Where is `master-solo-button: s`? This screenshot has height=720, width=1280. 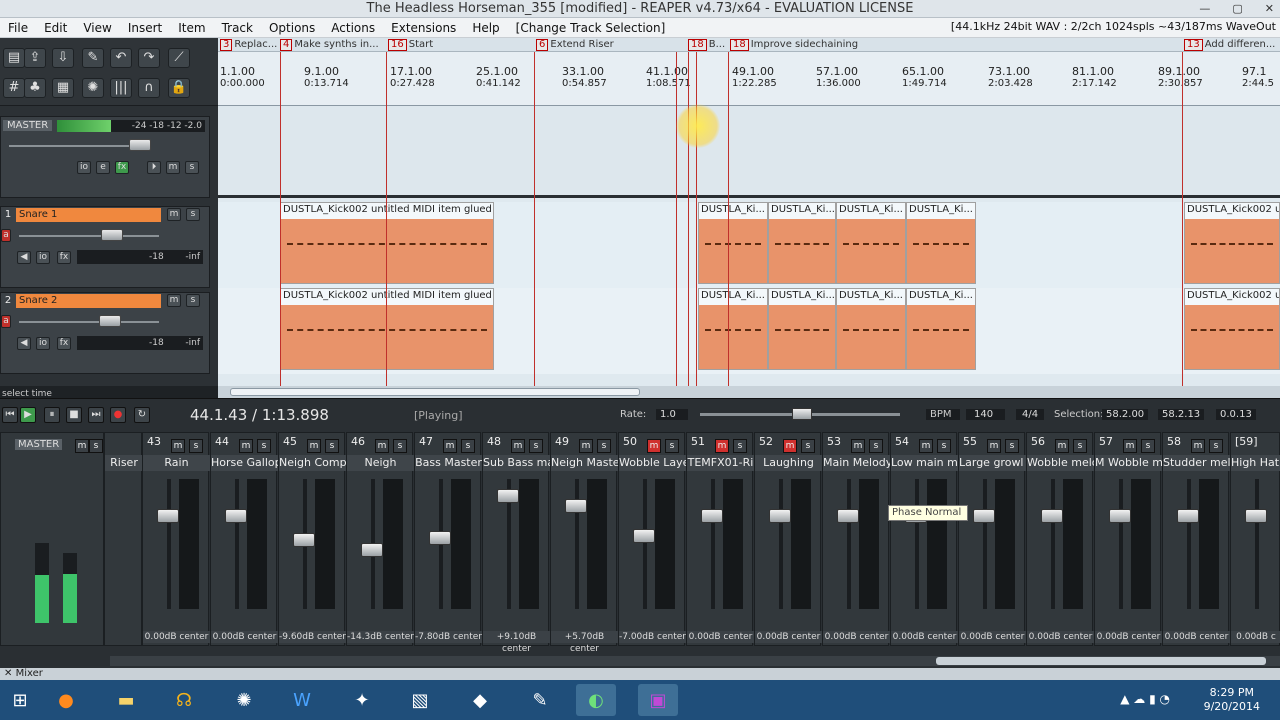 master-solo-button: s is located at coordinates (192, 167).